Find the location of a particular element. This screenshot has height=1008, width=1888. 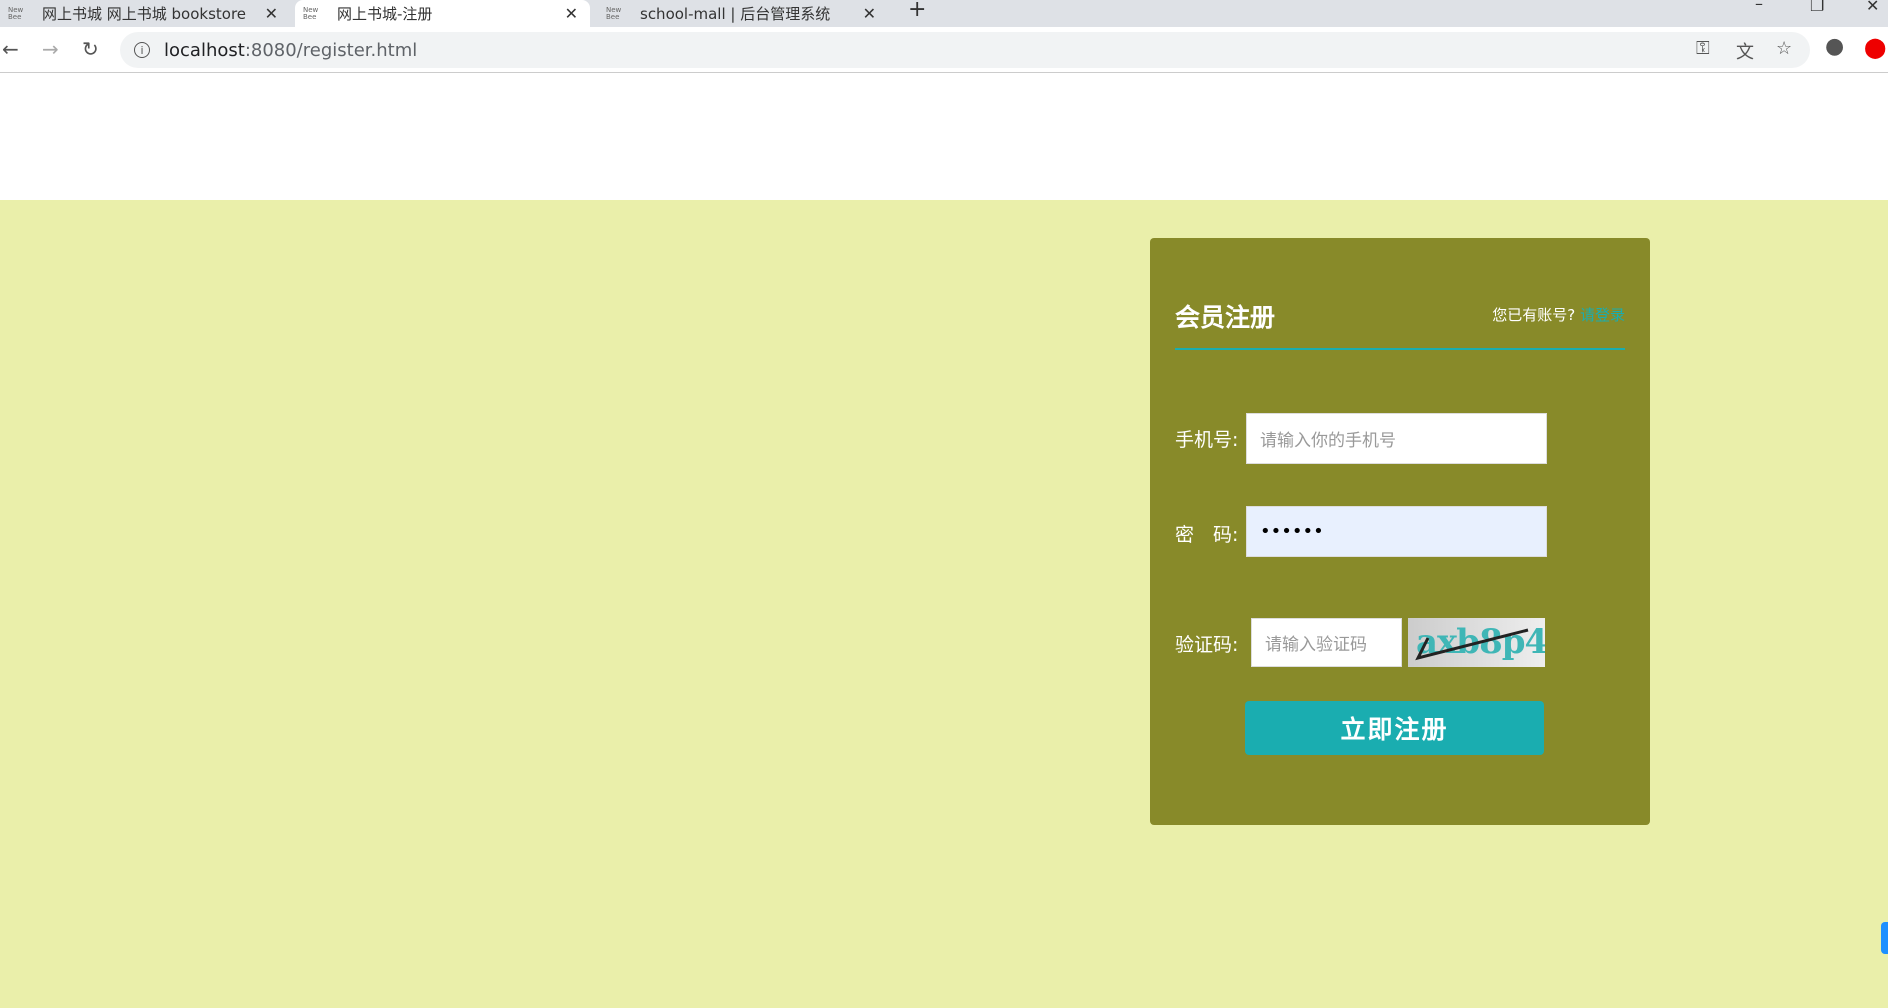

tab-school-mall: New Bee school-mall | 后台管理系统 ✕ is located at coordinates (743, 13).